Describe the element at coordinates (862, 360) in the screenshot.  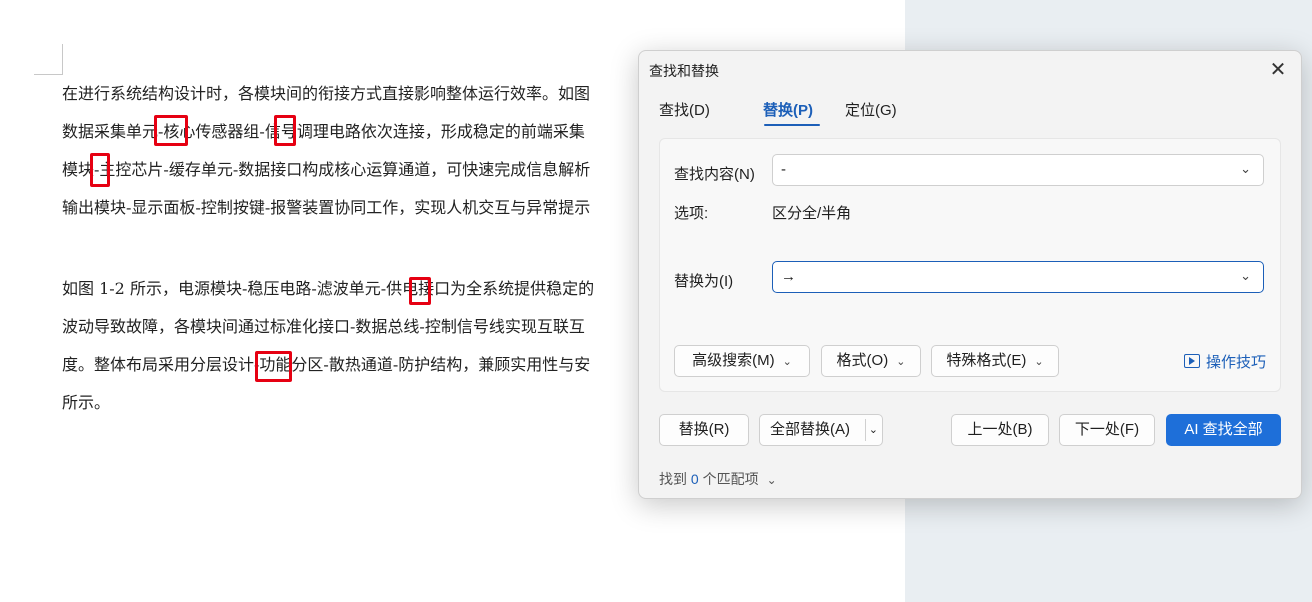
I see `format-label: 格式(O)` at that location.